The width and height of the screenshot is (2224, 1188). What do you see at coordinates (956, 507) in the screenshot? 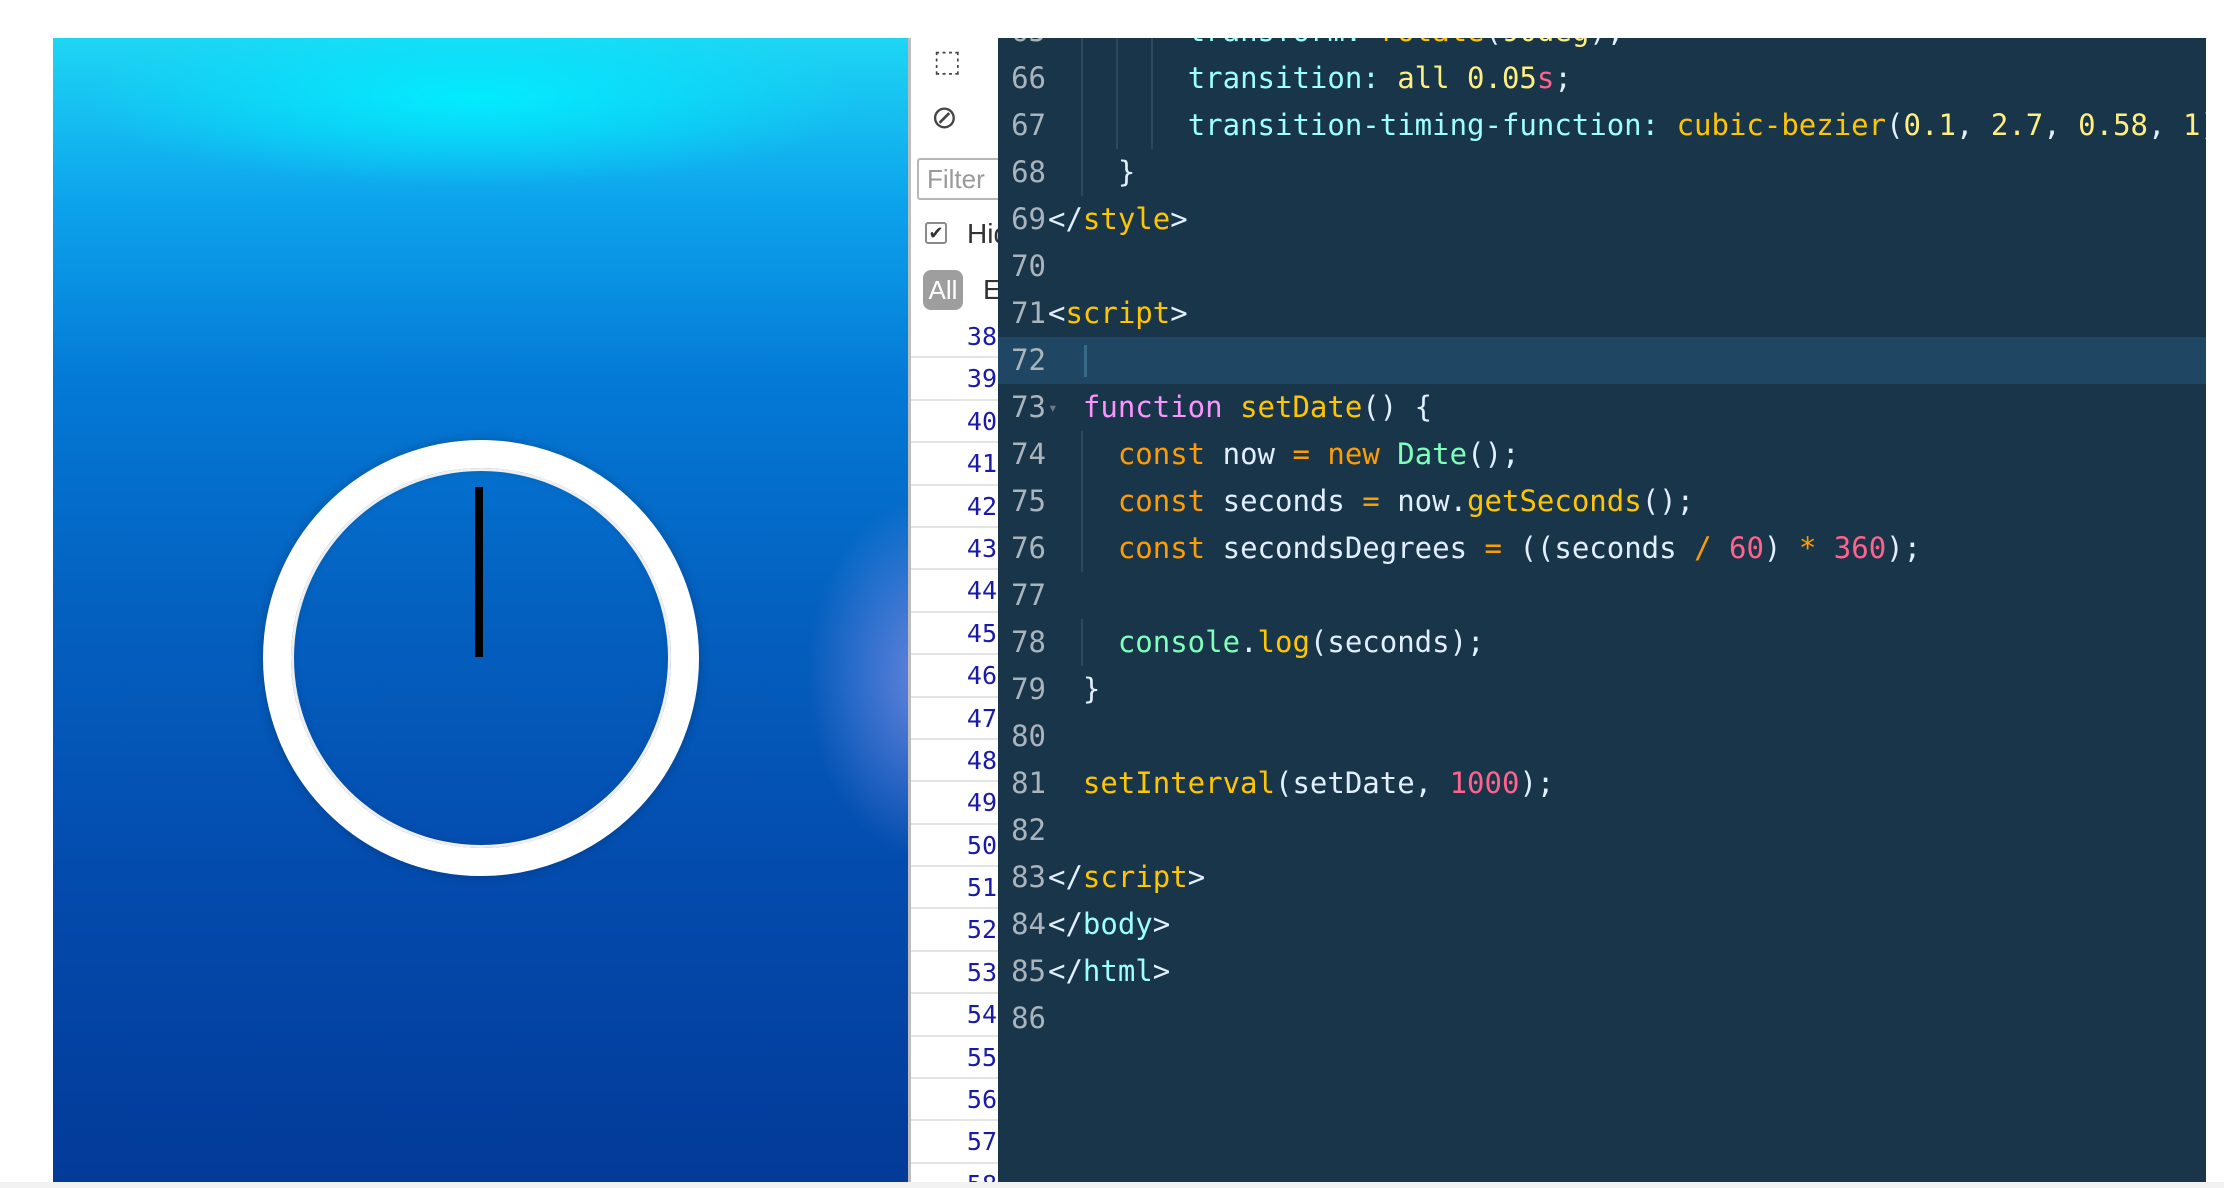
I see `console-line-number: 42` at bounding box center [956, 507].